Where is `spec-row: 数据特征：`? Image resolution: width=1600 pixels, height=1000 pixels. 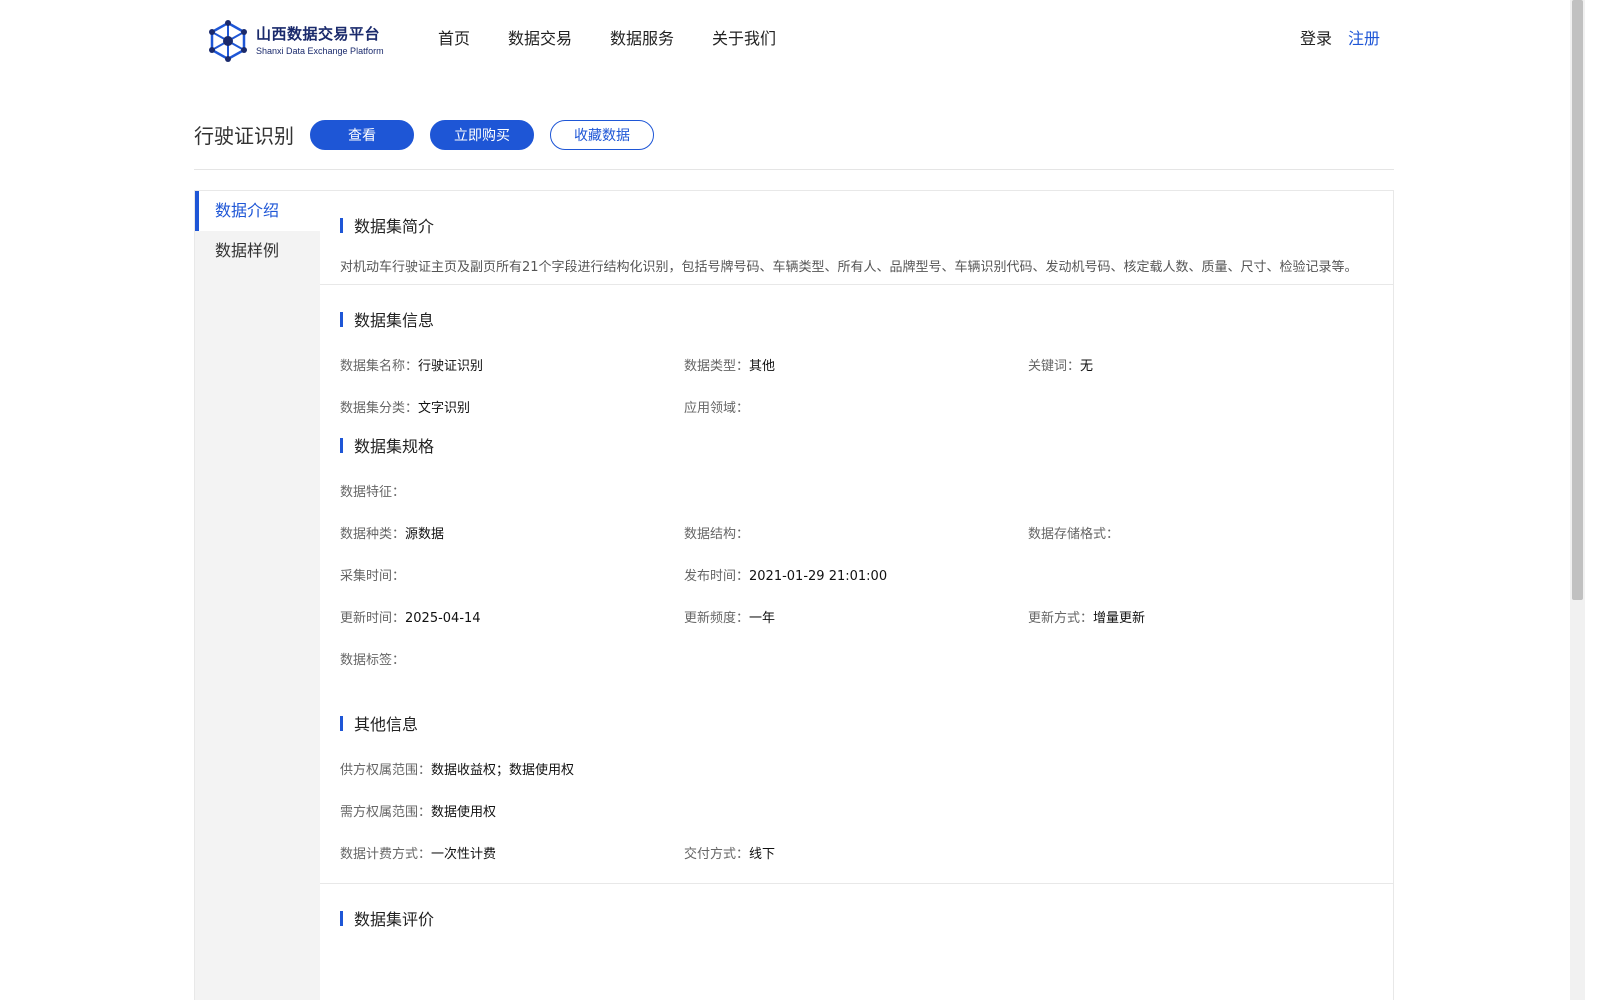
spec-row: 数据特征： is located at coordinates (856, 490).